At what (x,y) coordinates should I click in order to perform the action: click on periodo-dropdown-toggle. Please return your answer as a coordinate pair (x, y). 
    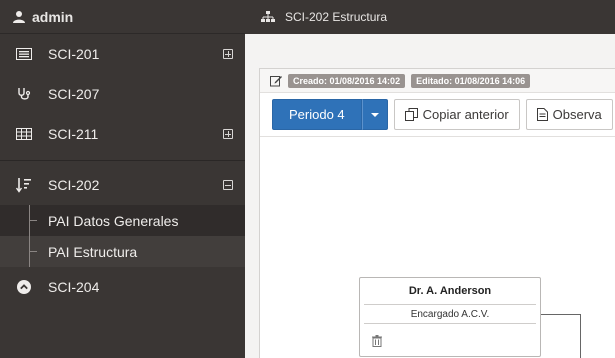
    Looking at the image, I should click on (374, 114).